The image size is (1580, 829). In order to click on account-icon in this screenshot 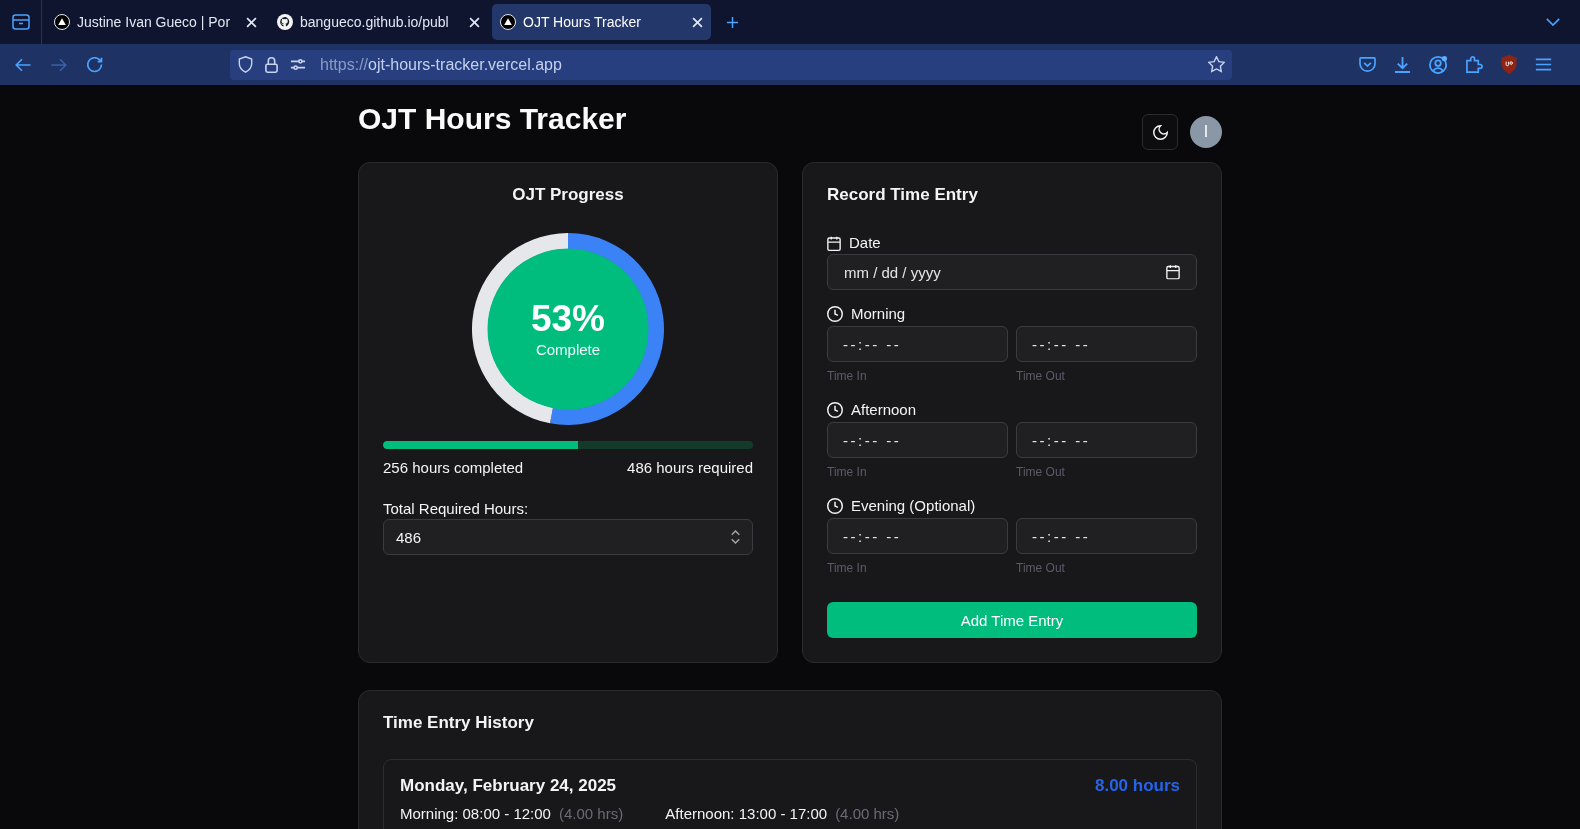, I will do `click(1438, 64)`.